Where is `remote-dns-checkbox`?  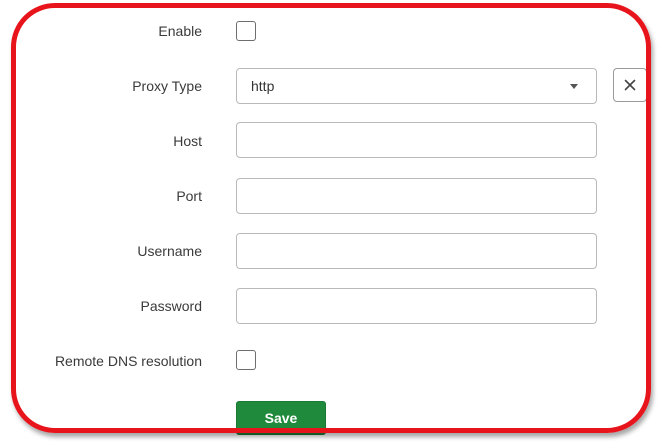 remote-dns-checkbox is located at coordinates (246, 360).